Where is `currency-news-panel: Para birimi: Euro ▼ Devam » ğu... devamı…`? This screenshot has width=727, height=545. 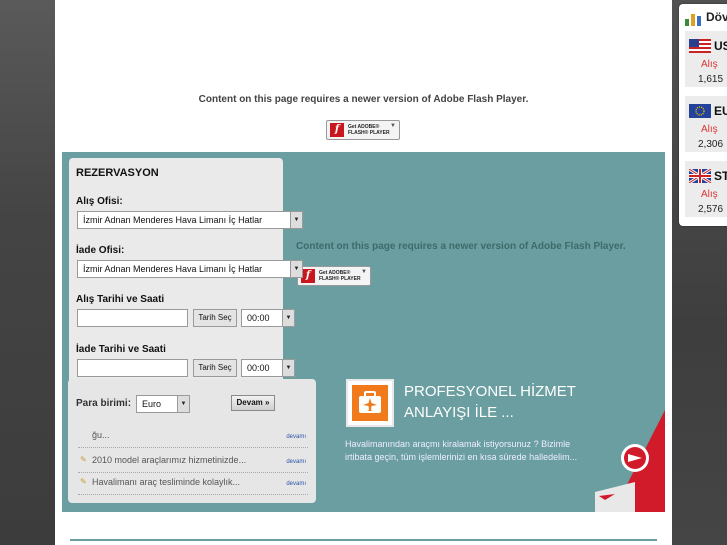
currency-news-panel: Para birimi: Euro ▼ Devam » ğu... devamı… is located at coordinates (192, 441).